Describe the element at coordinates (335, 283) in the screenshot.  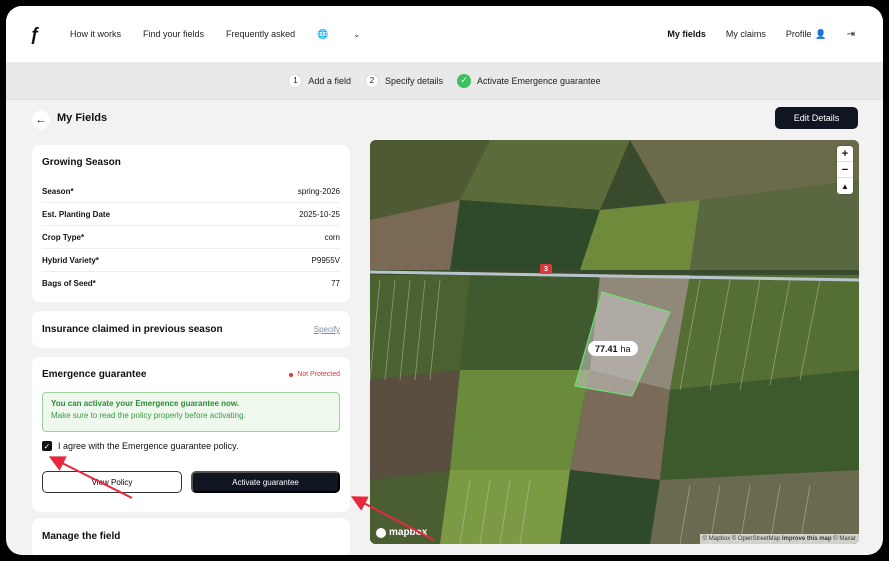
I see `row-value: 77` at that location.